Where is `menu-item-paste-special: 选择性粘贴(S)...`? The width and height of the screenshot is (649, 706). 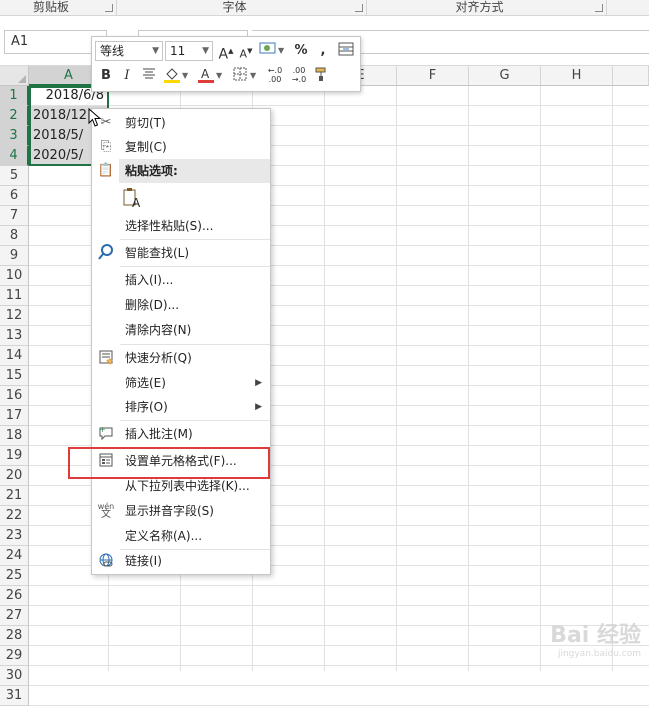 menu-item-paste-special: 选择性粘贴(S)... is located at coordinates (181, 226).